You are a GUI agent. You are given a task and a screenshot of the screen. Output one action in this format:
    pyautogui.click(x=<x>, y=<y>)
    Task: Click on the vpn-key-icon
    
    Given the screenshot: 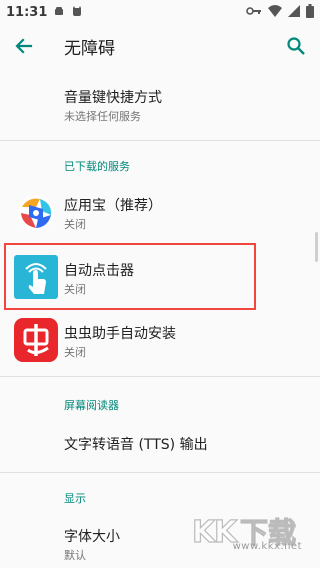 What is the action you would take?
    pyautogui.click(x=254, y=12)
    